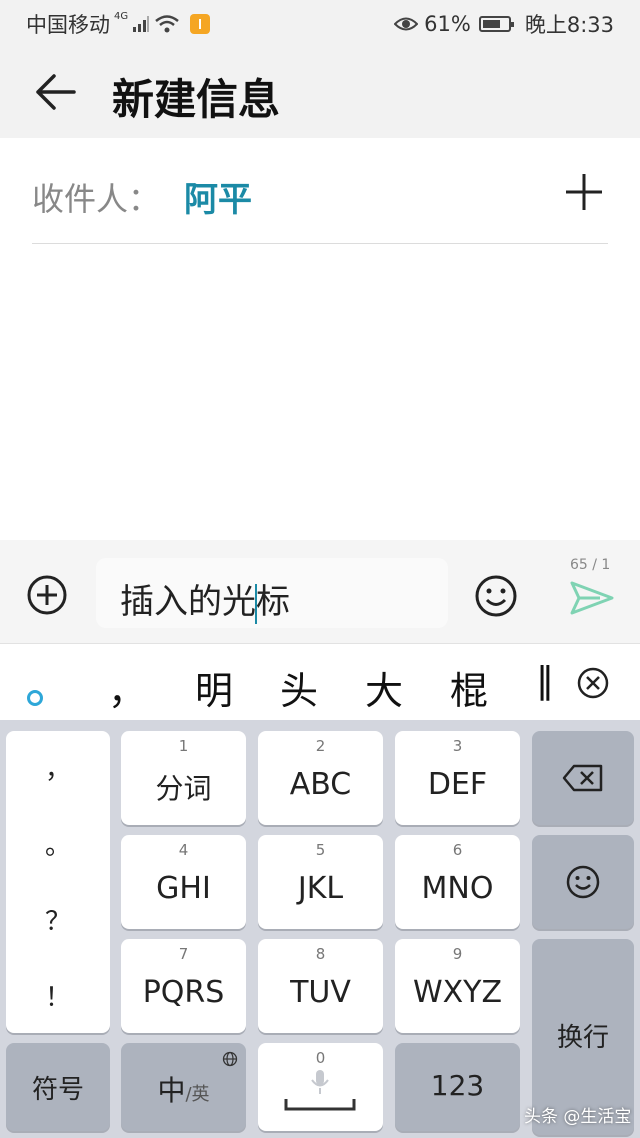 This screenshot has width=640, height=1138. What do you see at coordinates (384, 687) in the screenshot?
I see `candidate-item: 大` at bounding box center [384, 687].